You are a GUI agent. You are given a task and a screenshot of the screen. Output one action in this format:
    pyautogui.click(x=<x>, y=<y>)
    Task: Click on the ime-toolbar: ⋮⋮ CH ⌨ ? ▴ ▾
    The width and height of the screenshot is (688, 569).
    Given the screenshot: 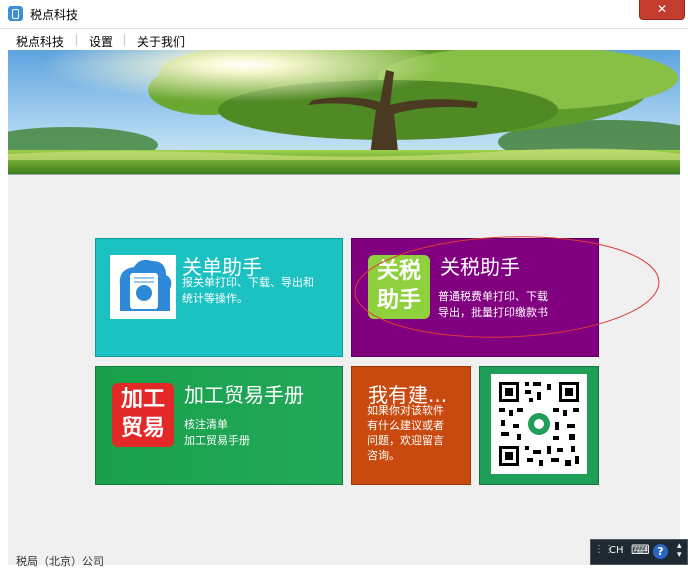 What is the action you would take?
    pyautogui.click(x=639, y=552)
    